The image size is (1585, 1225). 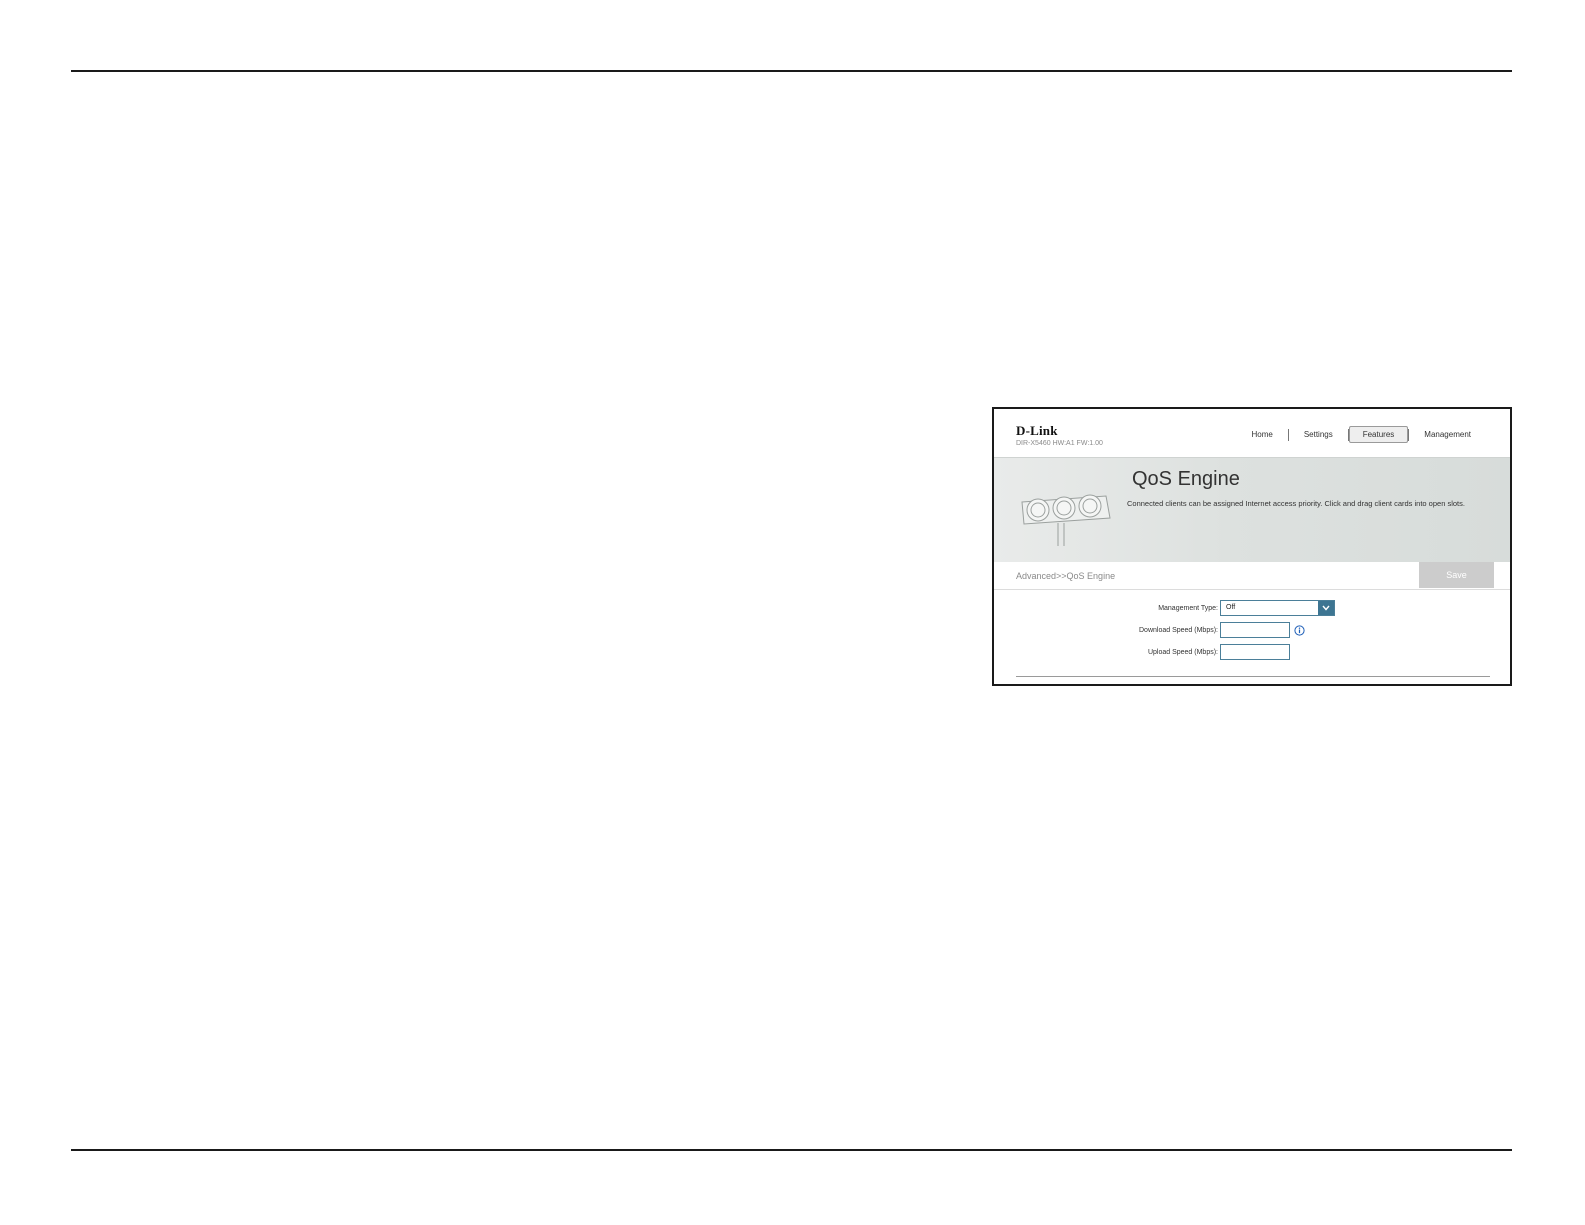 What do you see at coordinates (1277, 608) in the screenshot?
I see `management-type-select: Off` at bounding box center [1277, 608].